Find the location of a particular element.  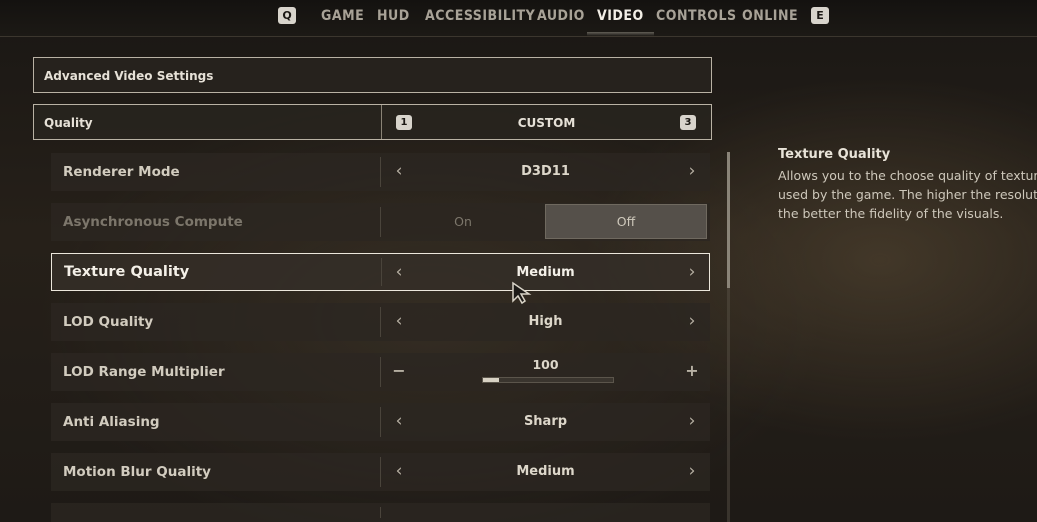

tab-game: GAME is located at coordinates (342, 16).